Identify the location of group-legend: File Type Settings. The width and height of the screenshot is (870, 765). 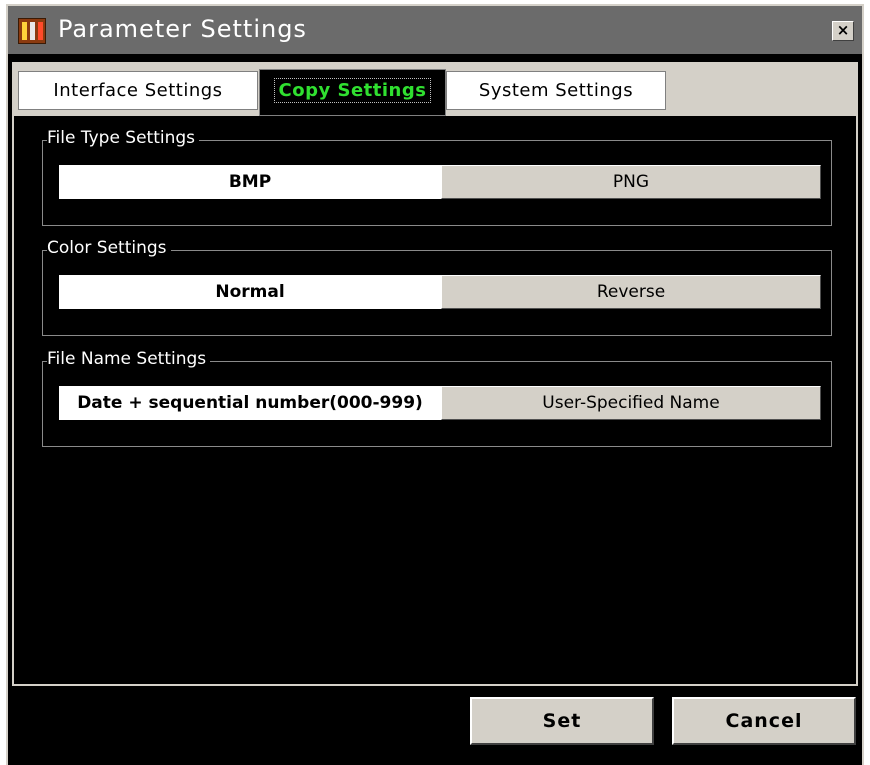
(123, 138).